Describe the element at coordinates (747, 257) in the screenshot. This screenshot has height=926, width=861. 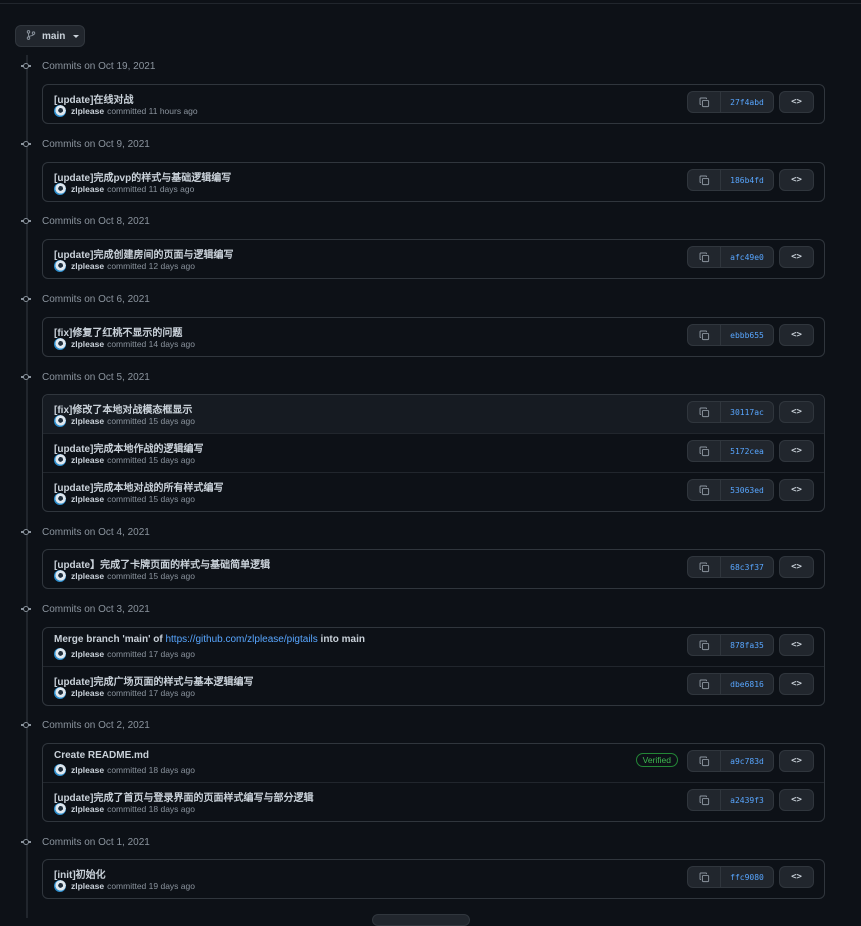
I see `commit-sha-link: afc49e0` at that location.